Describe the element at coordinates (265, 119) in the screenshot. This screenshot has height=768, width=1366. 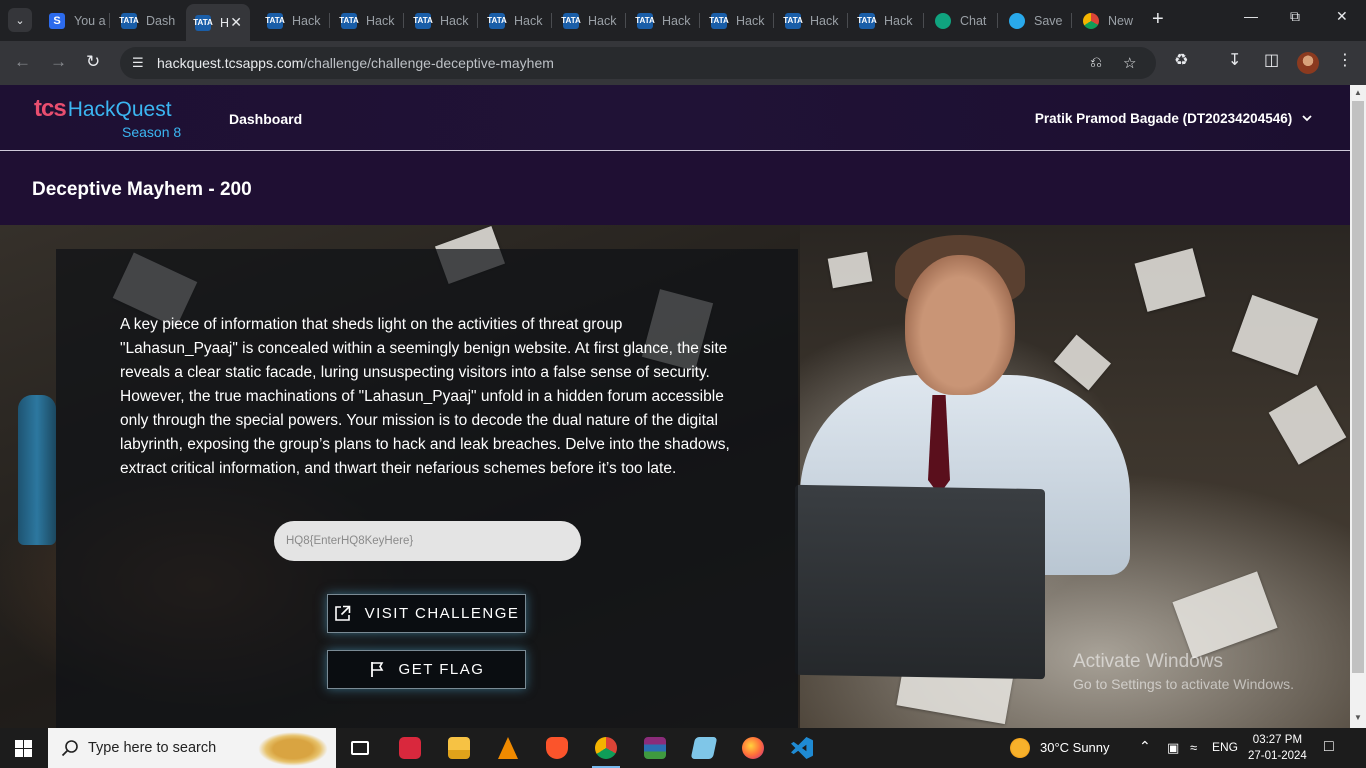
I see `nav-dashboard-link: Dashboard` at that location.